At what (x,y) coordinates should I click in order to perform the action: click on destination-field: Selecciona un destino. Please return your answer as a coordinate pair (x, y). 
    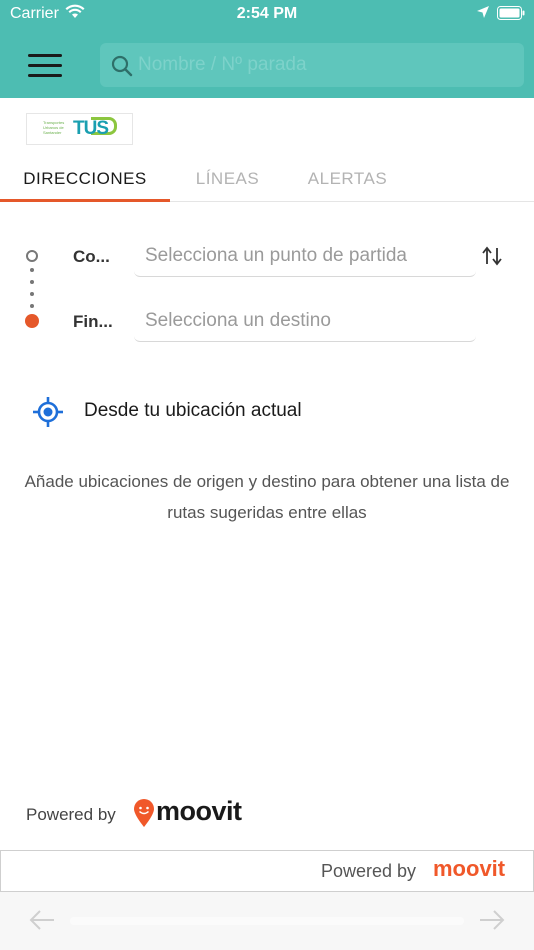
    Looking at the image, I should click on (305, 319).